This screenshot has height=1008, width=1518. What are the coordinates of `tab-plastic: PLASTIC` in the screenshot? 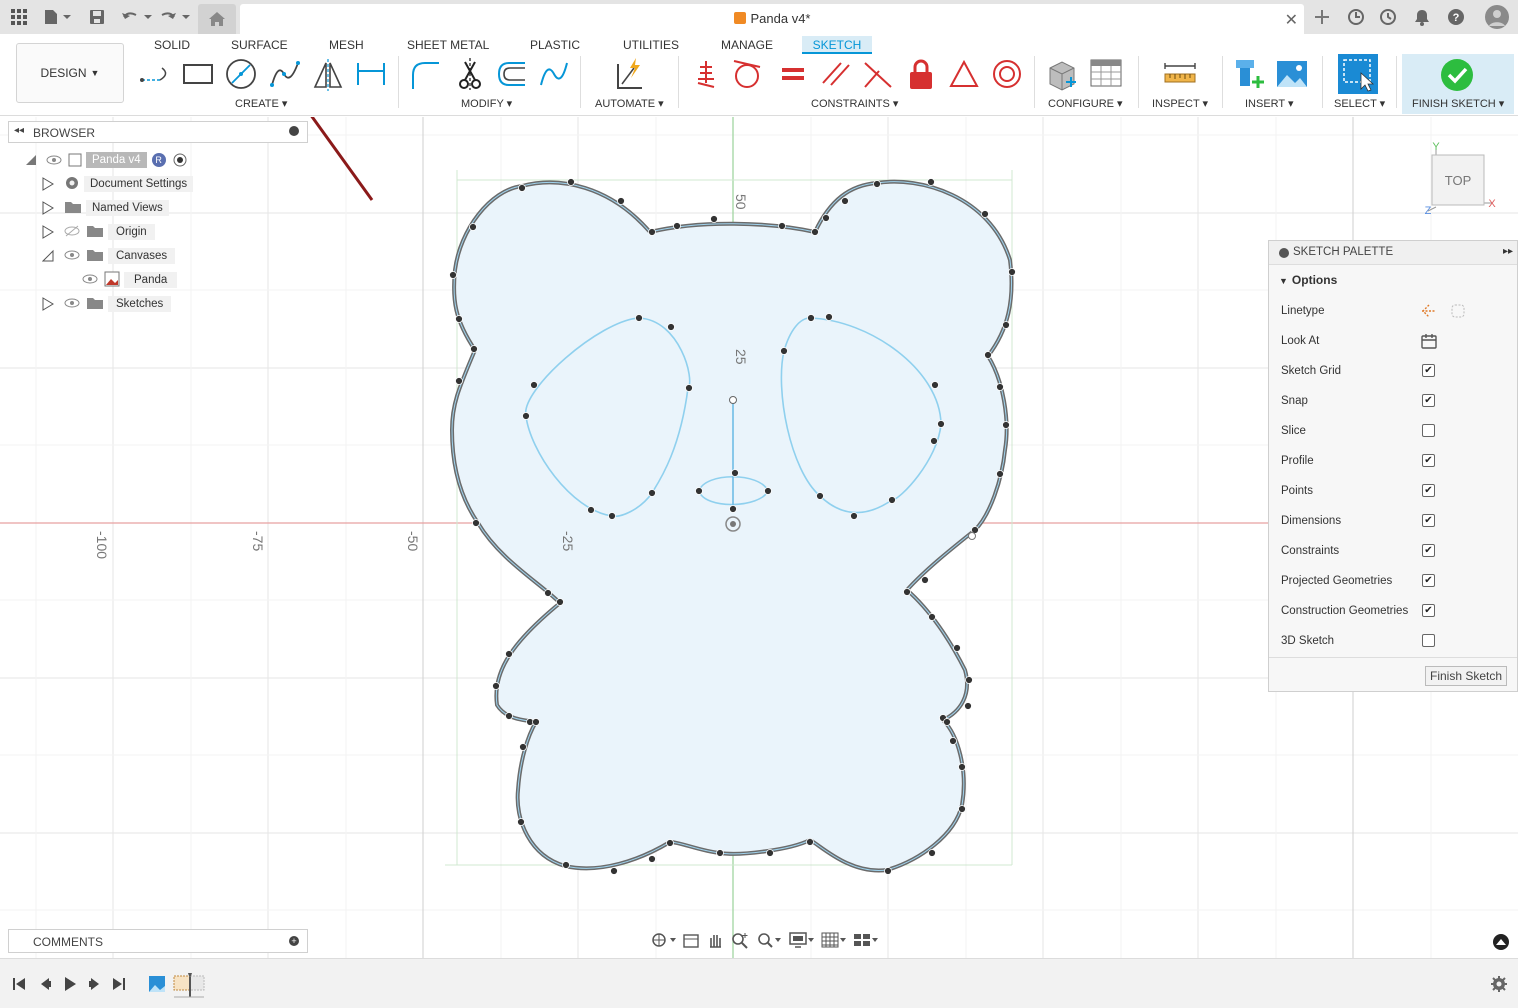 It's located at (555, 45).